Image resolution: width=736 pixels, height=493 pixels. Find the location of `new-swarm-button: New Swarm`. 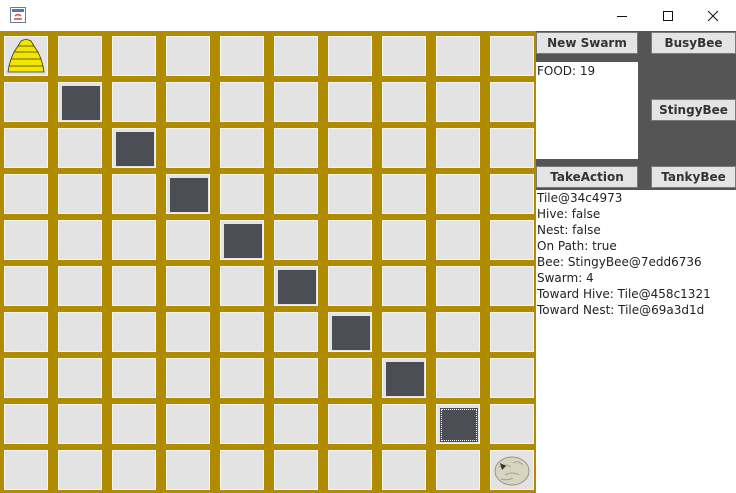

new-swarm-button: New Swarm is located at coordinates (587, 43).